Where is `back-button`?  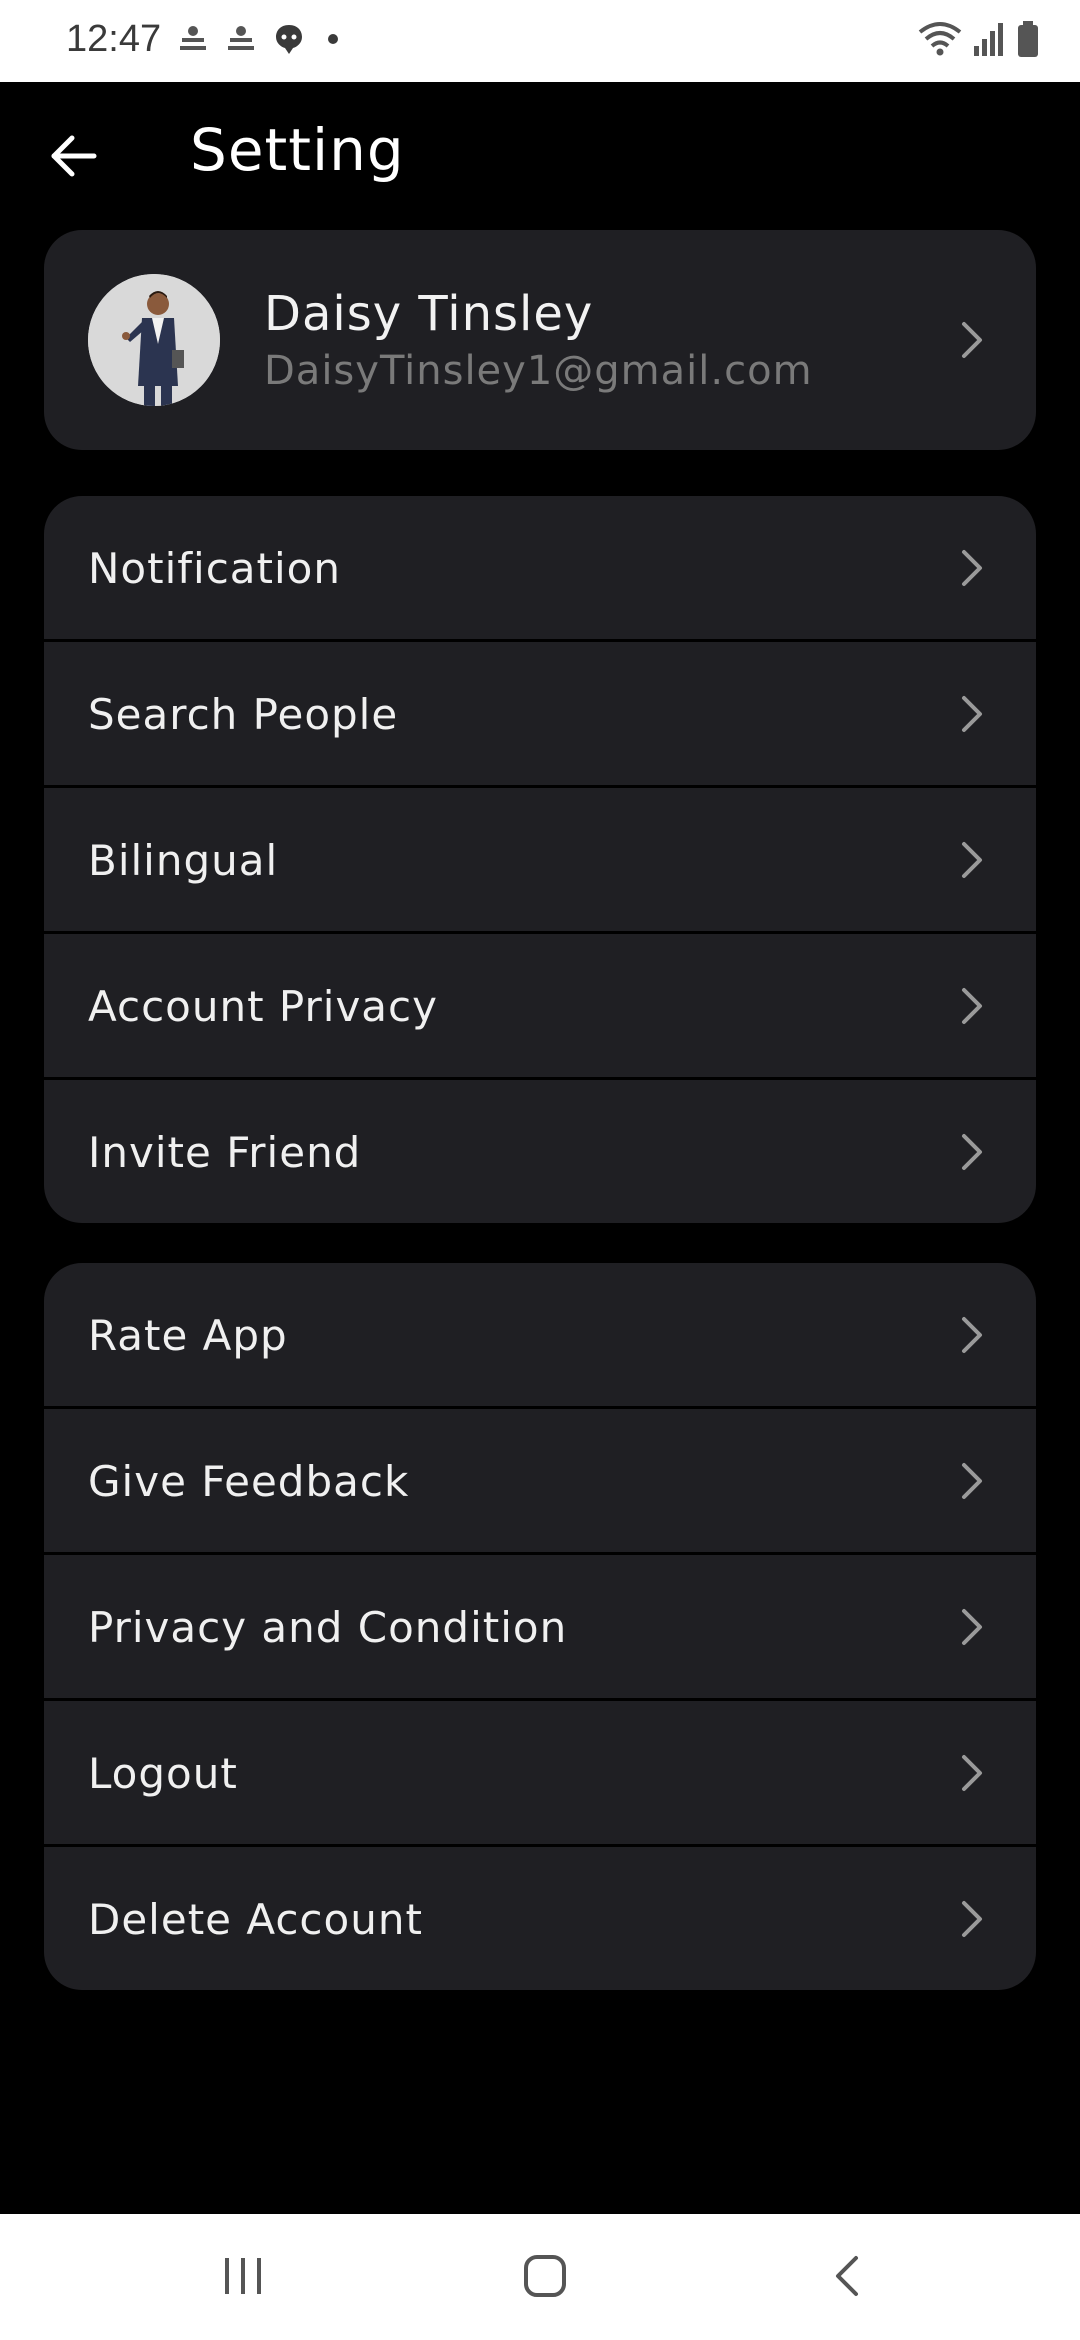
back-button is located at coordinates (74, 156).